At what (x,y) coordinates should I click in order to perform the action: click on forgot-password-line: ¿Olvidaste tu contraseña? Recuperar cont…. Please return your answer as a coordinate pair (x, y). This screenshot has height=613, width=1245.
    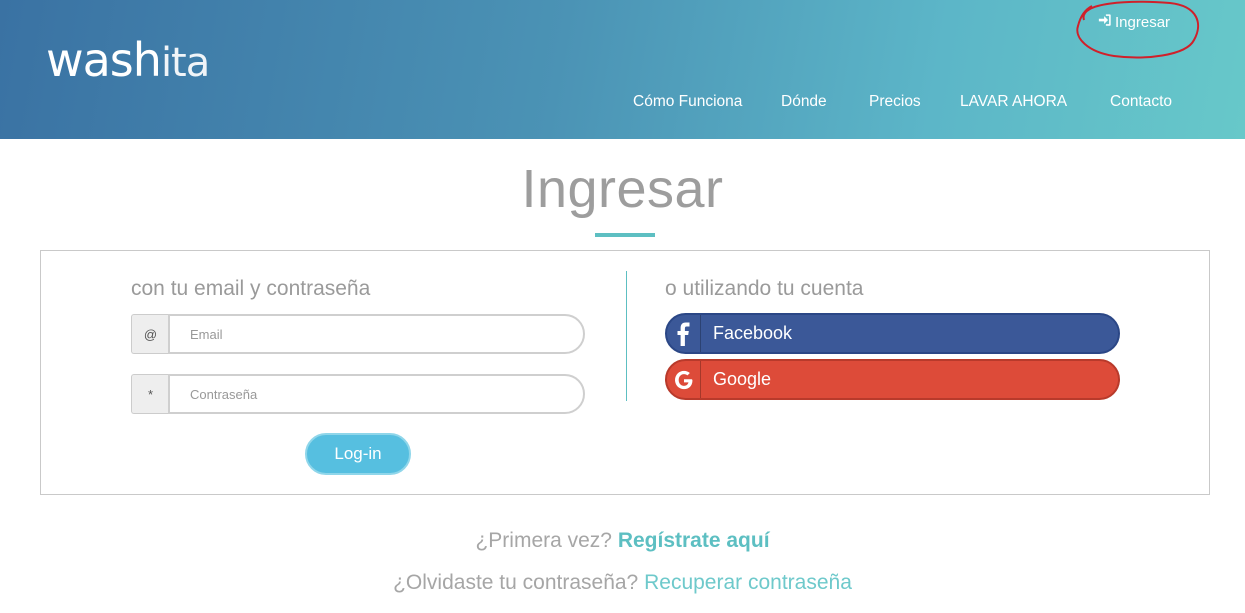
    Looking at the image, I should click on (622, 583).